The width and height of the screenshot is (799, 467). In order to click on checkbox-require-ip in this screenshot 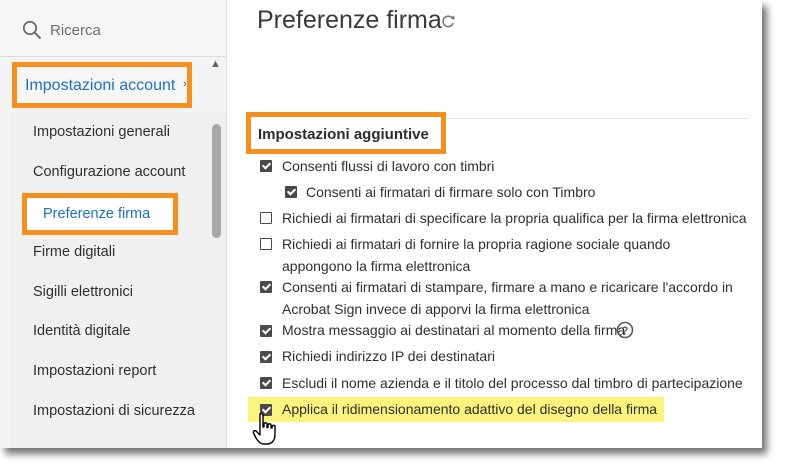, I will do `click(266, 357)`.